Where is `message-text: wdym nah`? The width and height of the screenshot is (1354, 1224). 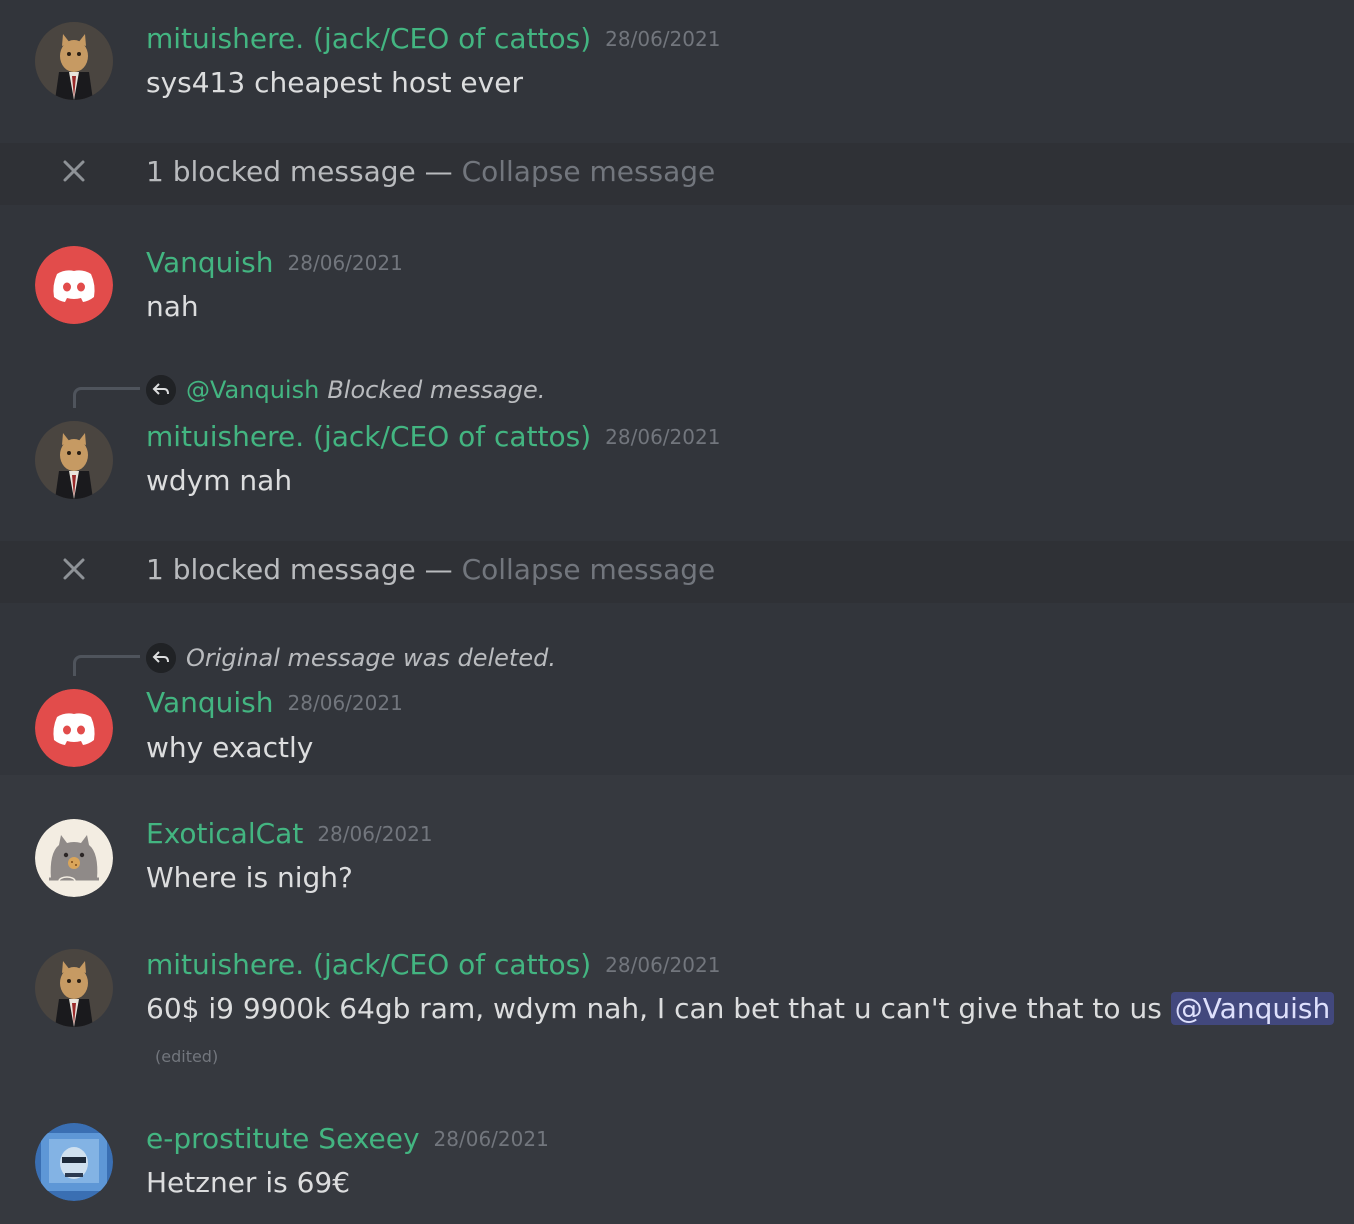
message-text: wdym nah is located at coordinates (219, 480).